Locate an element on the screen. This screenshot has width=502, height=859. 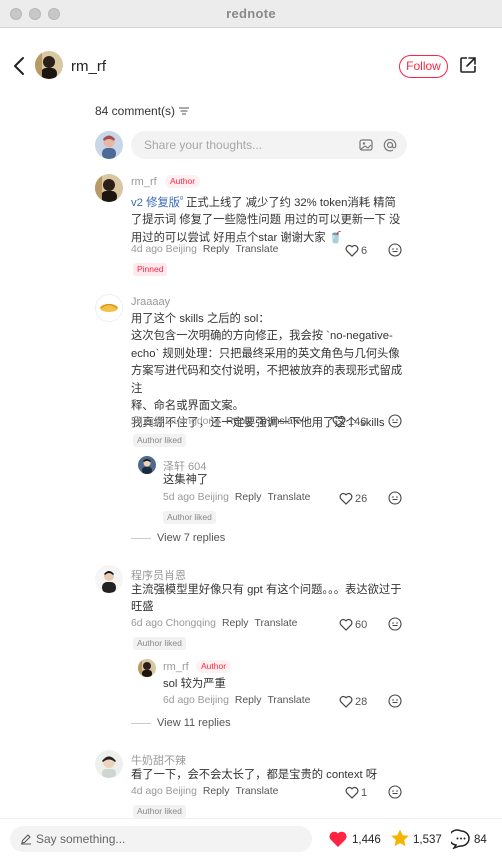
commenter-name: rm_rf is located at coordinates (144, 182).